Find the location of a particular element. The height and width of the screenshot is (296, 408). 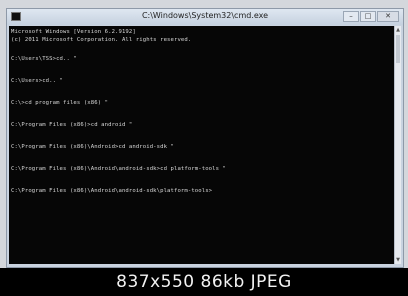

console-line: Microsoft Windows [Version 6.2.9192] is located at coordinates (73, 32).